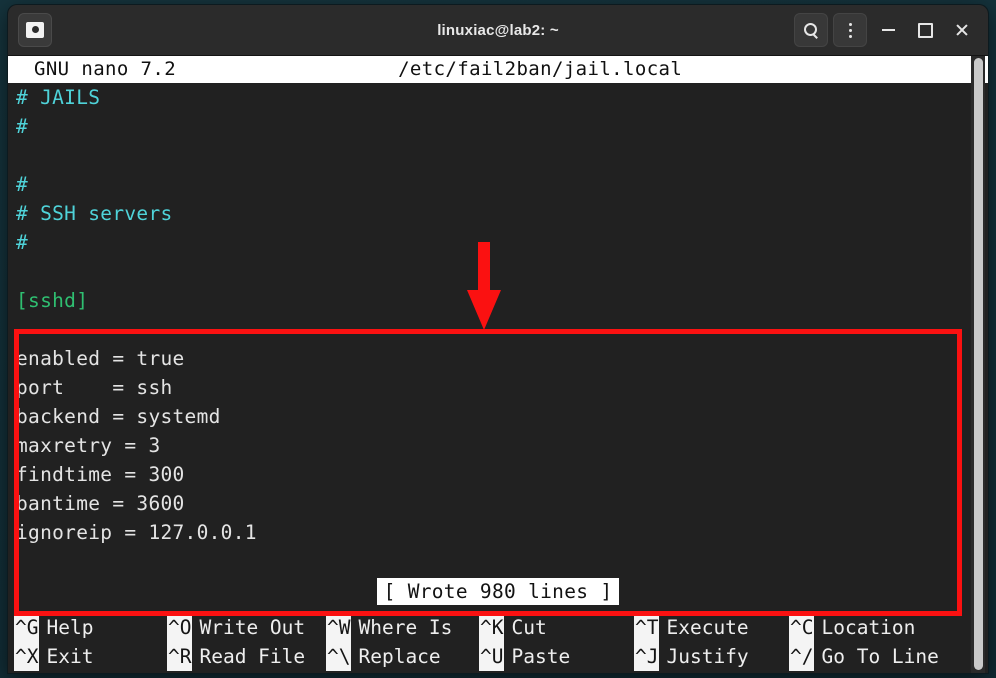 This screenshot has width=996, height=678. Describe the element at coordinates (405, 627) in the screenshot. I see `shortcut-label: Where Is` at that location.